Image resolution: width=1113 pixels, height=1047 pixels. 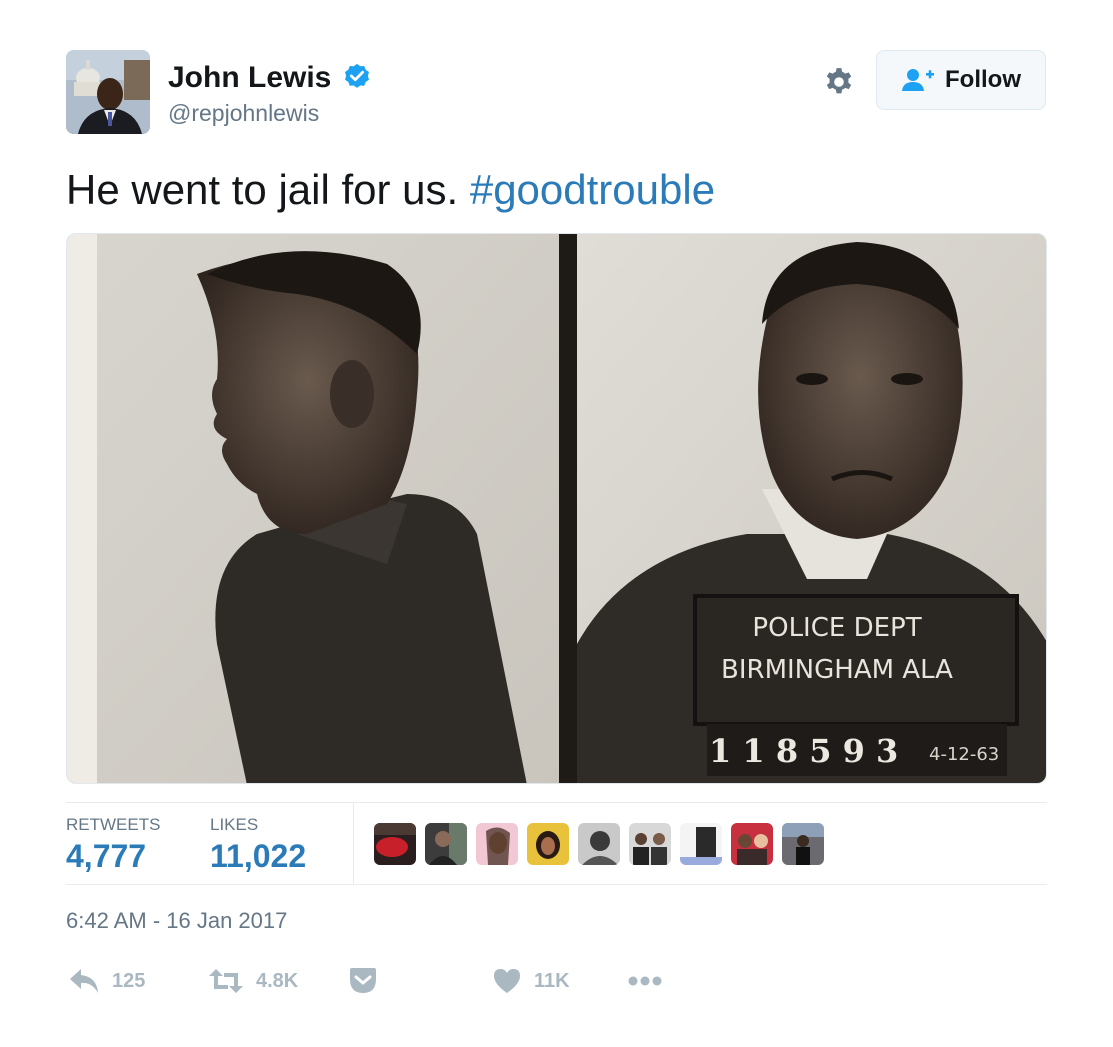 I want to click on author-name: John Lewis, so click(x=249, y=78).